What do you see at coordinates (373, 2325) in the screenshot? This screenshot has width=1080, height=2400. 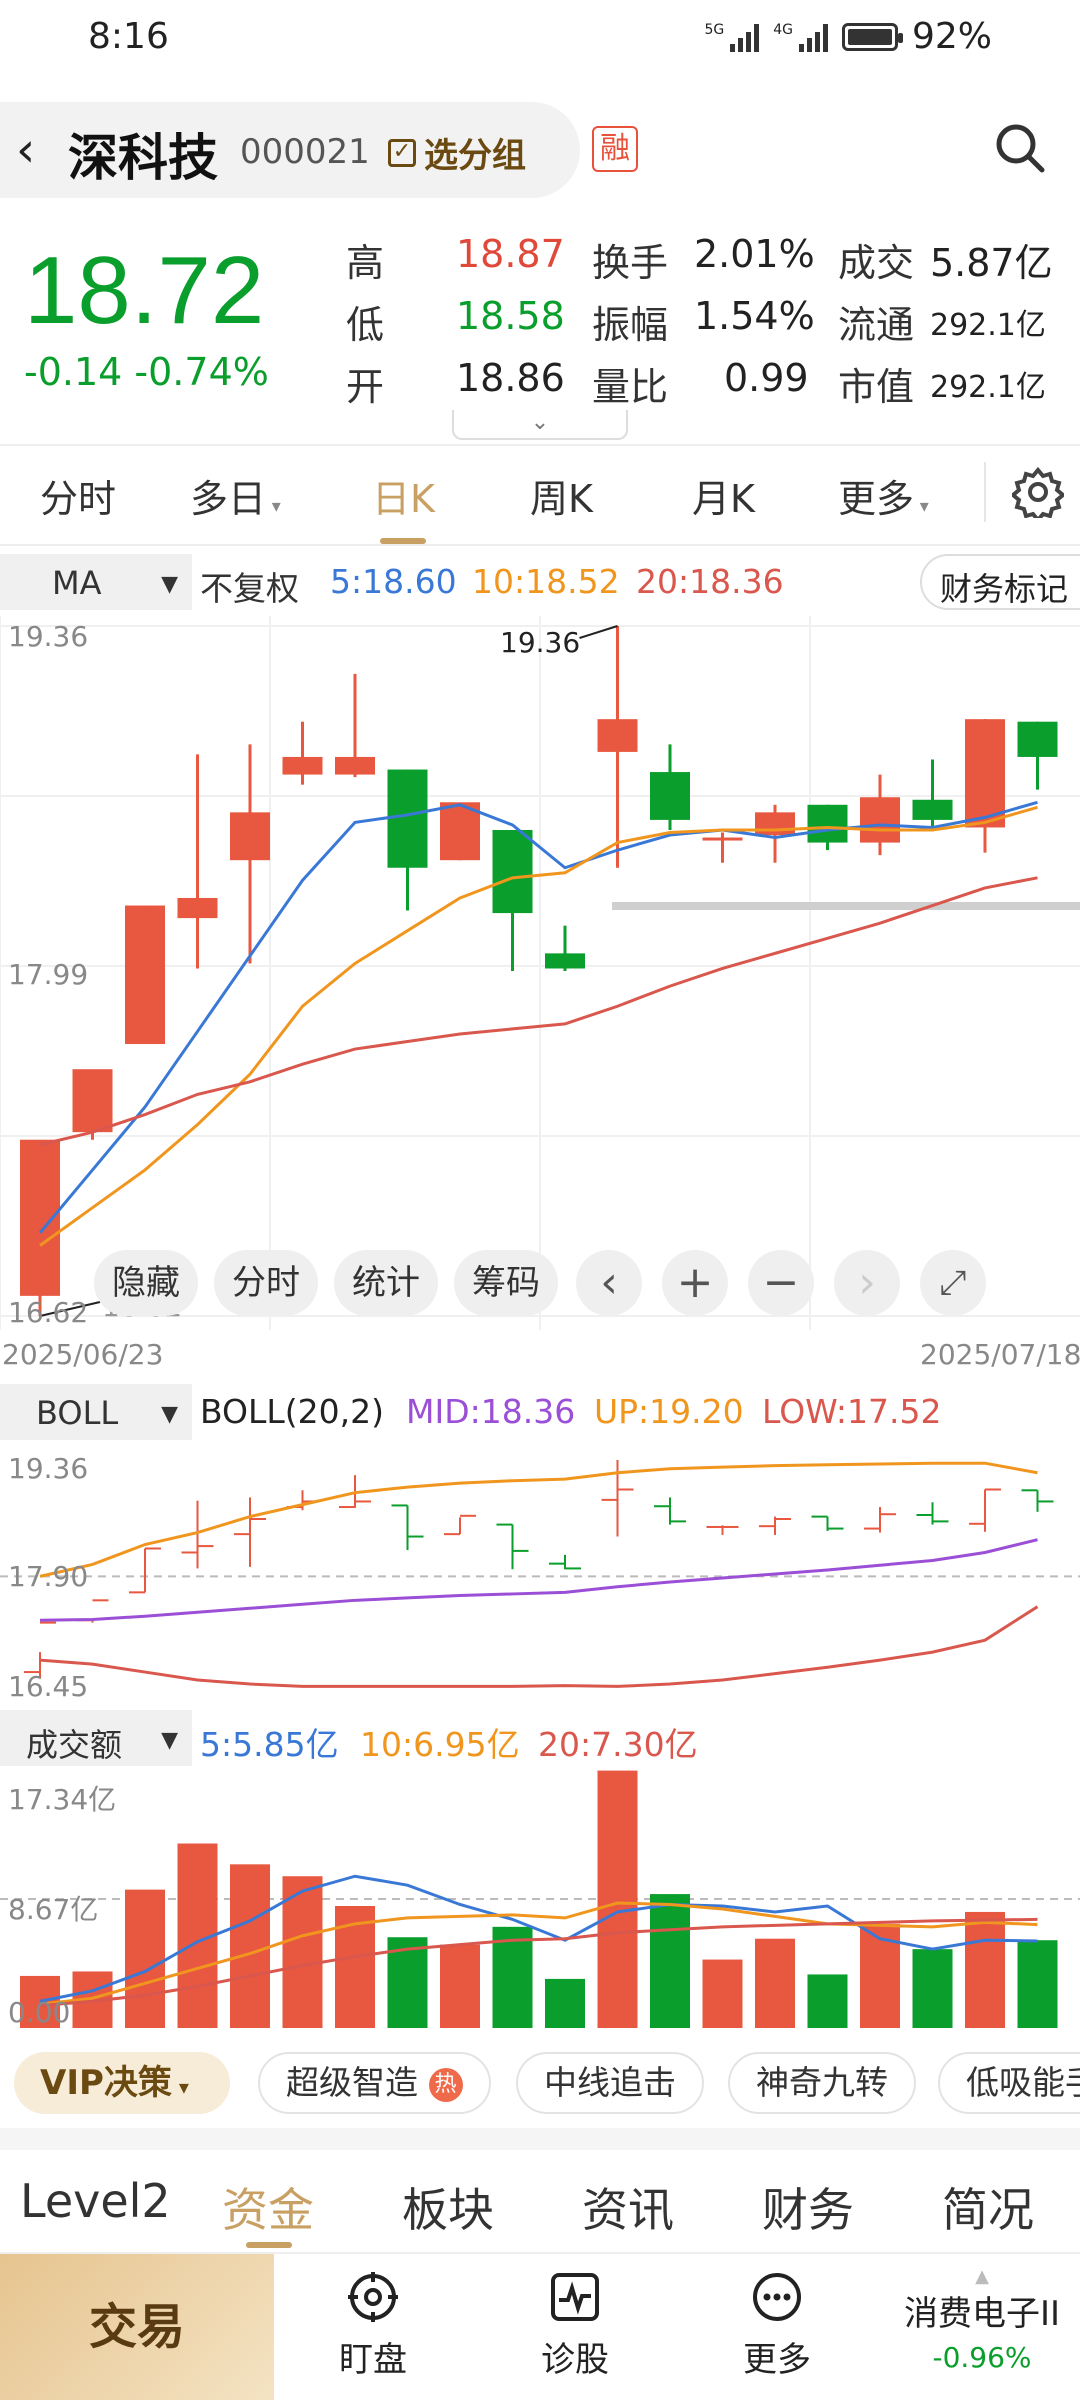 I see `nav-watch: 盯盘` at bounding box center [373, 2325].